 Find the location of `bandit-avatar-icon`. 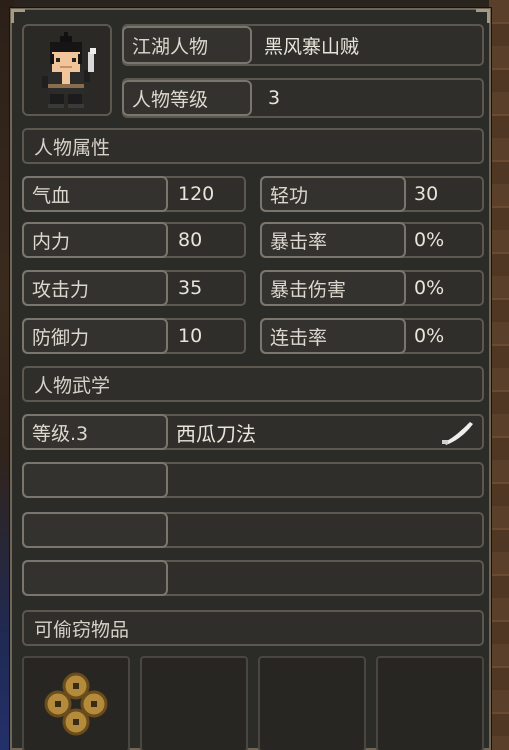

bandit-avatar-icon is located at coordinates (69, 70).